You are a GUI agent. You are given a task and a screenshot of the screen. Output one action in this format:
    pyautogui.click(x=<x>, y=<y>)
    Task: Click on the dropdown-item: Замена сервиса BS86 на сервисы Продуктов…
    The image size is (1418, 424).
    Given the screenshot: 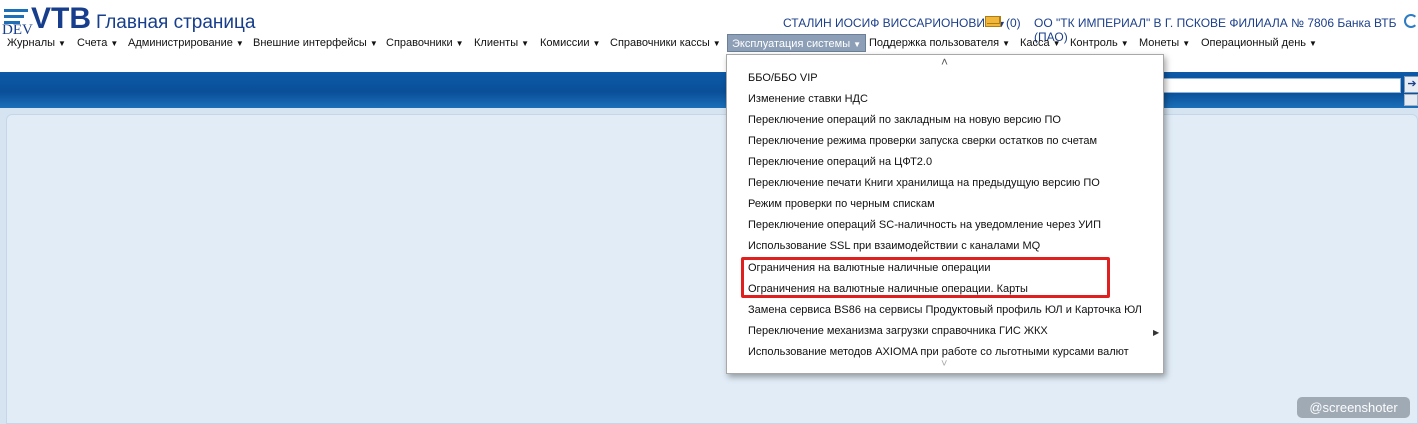 What is the action you would take?
    pyautogui.click(x=945, y=310)
    